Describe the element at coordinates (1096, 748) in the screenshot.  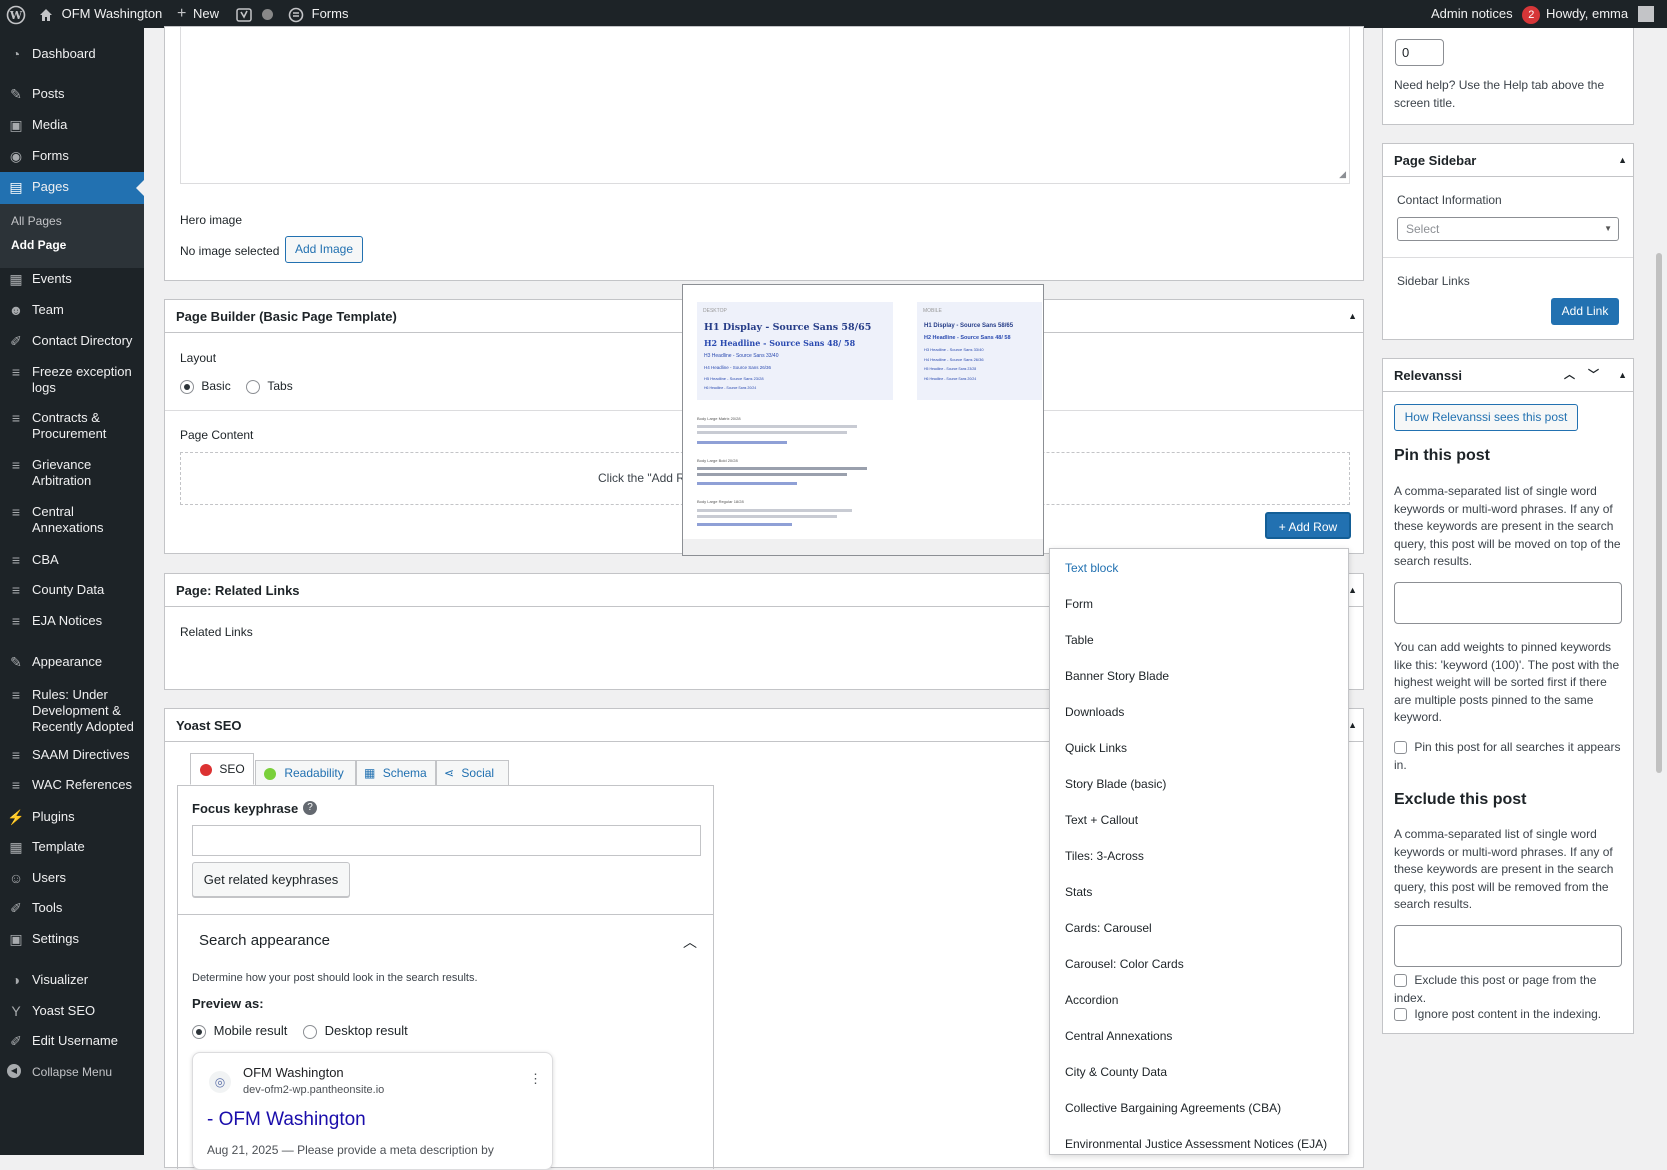
I see `row-type-option: Quick Links` at that location.